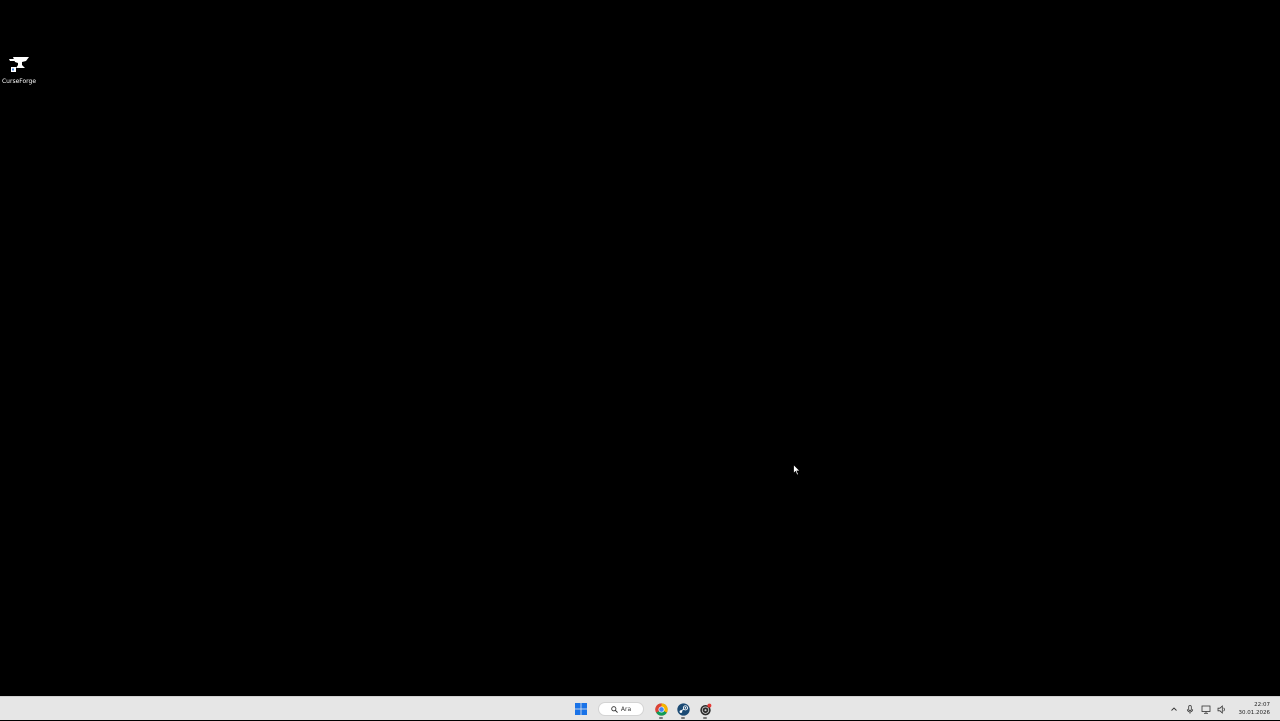 The width and height of the screenshot is (1280, 721). I want to click on search-label: Ara, so click(626, 709).